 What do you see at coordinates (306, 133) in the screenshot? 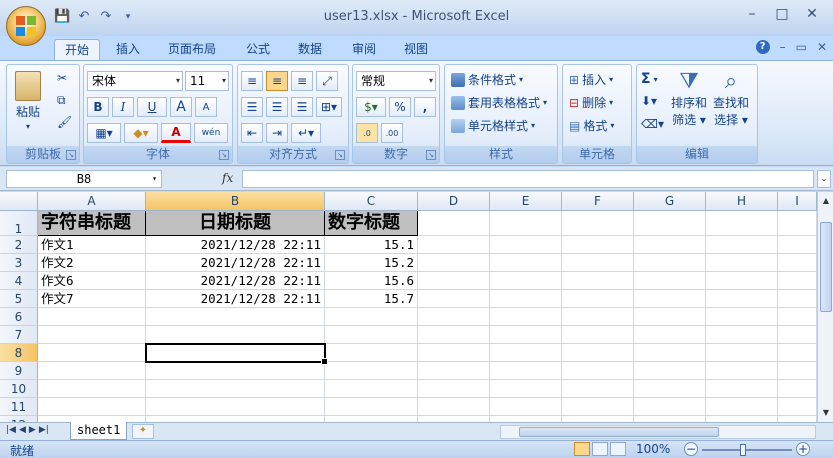
I see `wrap-text-icon: ↵▾` at bounding box center [306, 133].